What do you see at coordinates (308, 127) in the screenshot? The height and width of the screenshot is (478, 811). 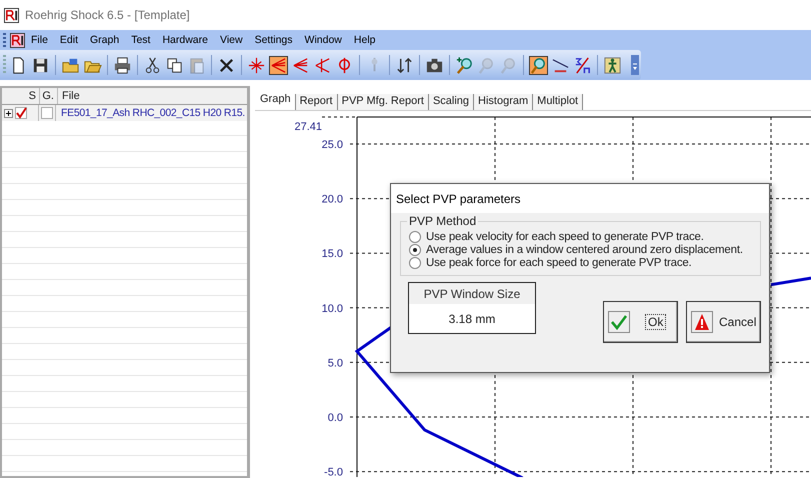 I see `axis-label: 27.41` at bounding box center [308, 127].